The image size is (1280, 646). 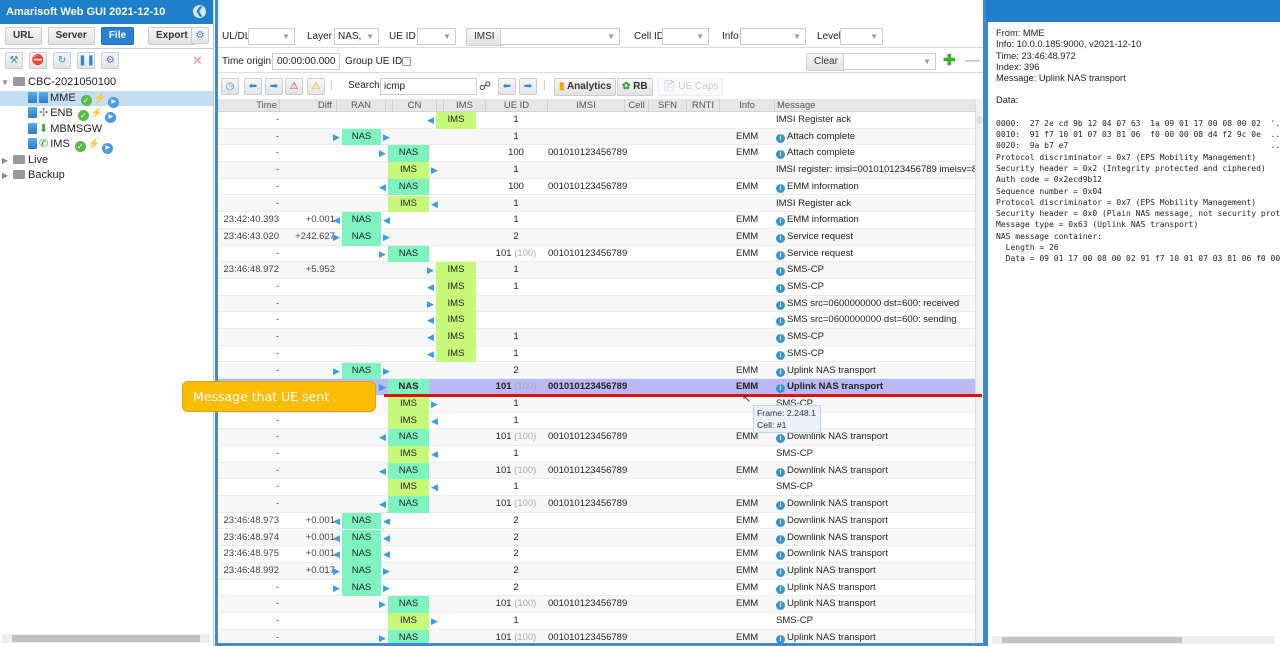 I want to click on table-row: - NAS ▶ ▶ 1 EMM i Attach complete, so click(x=596, y=137).